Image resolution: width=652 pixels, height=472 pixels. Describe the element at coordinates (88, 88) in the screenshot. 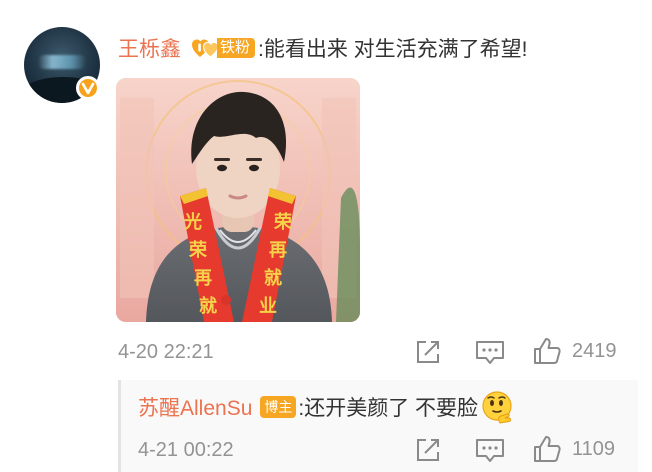

I see `verified-v-icon` at that location.